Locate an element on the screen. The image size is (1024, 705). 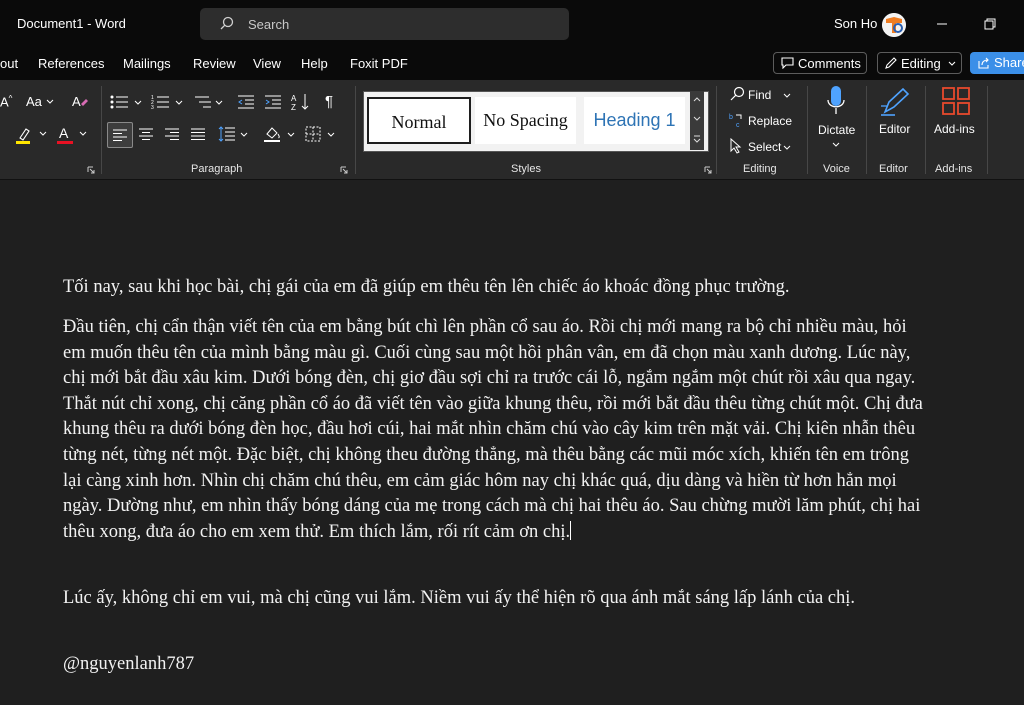
user-name: Son Ho is located at coordinates (855, 23).